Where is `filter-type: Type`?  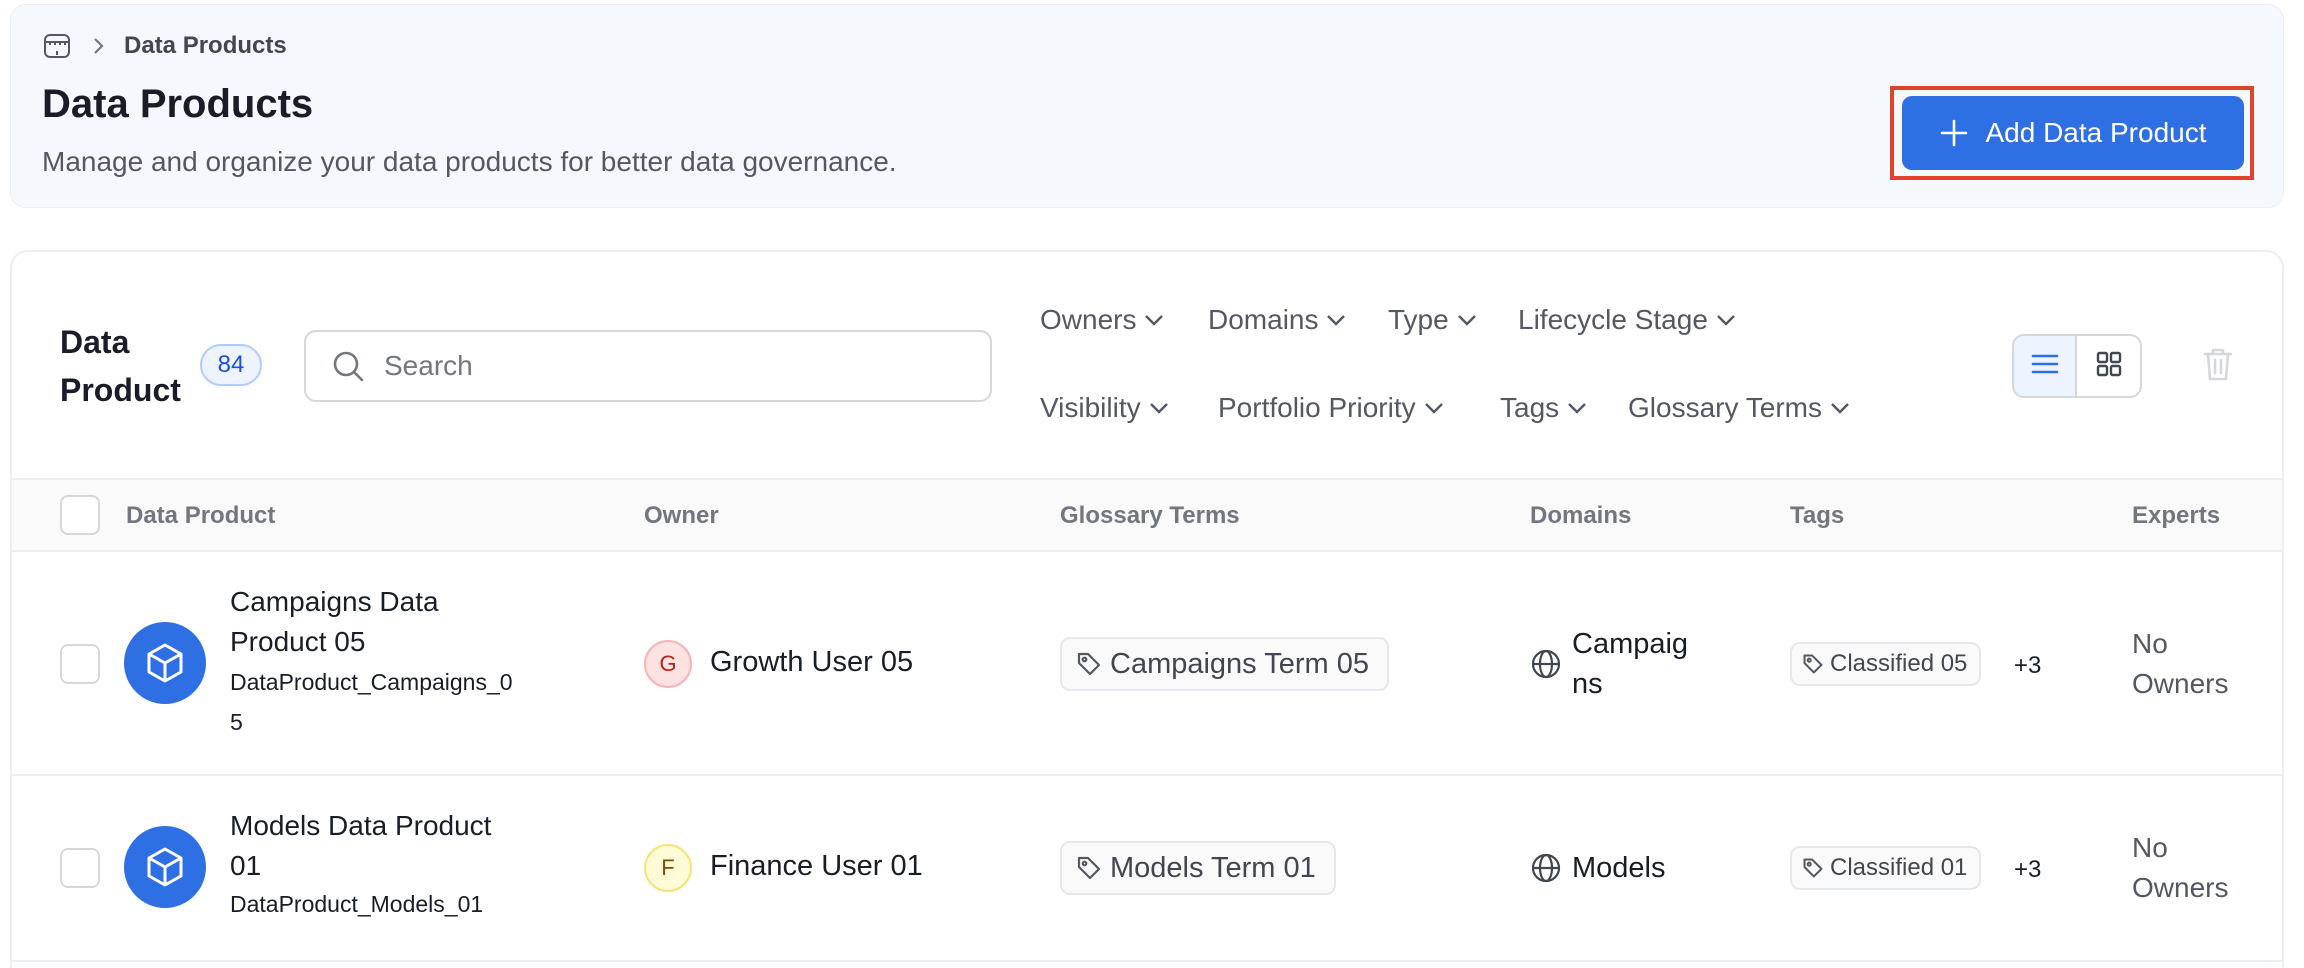 filter-type: Type is located at coordinates (1432, 320).